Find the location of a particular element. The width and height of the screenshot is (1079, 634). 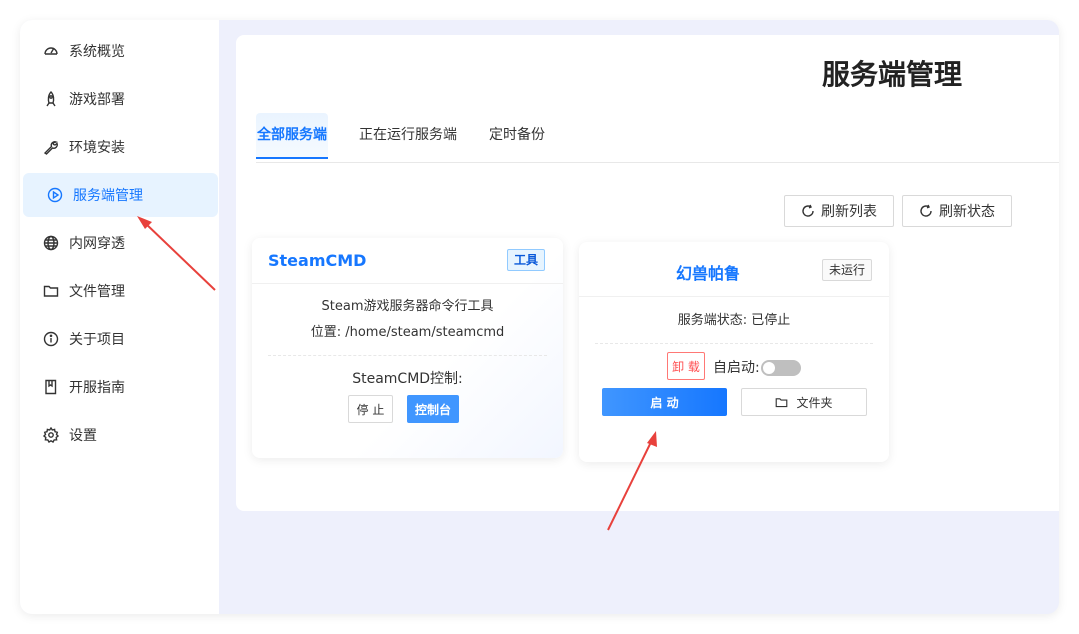

dashboard-icon is located at coordinates (51, 51).